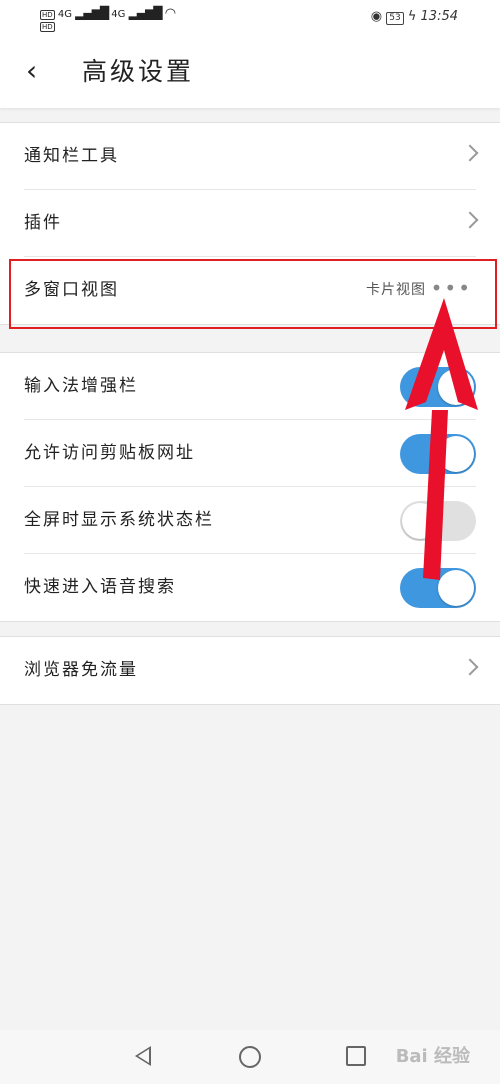 This screenshot has width=500, height=1084. Describe the element at coordinates (356, 1056) in the screenshot. I see `nav-recent-icon` at that location.